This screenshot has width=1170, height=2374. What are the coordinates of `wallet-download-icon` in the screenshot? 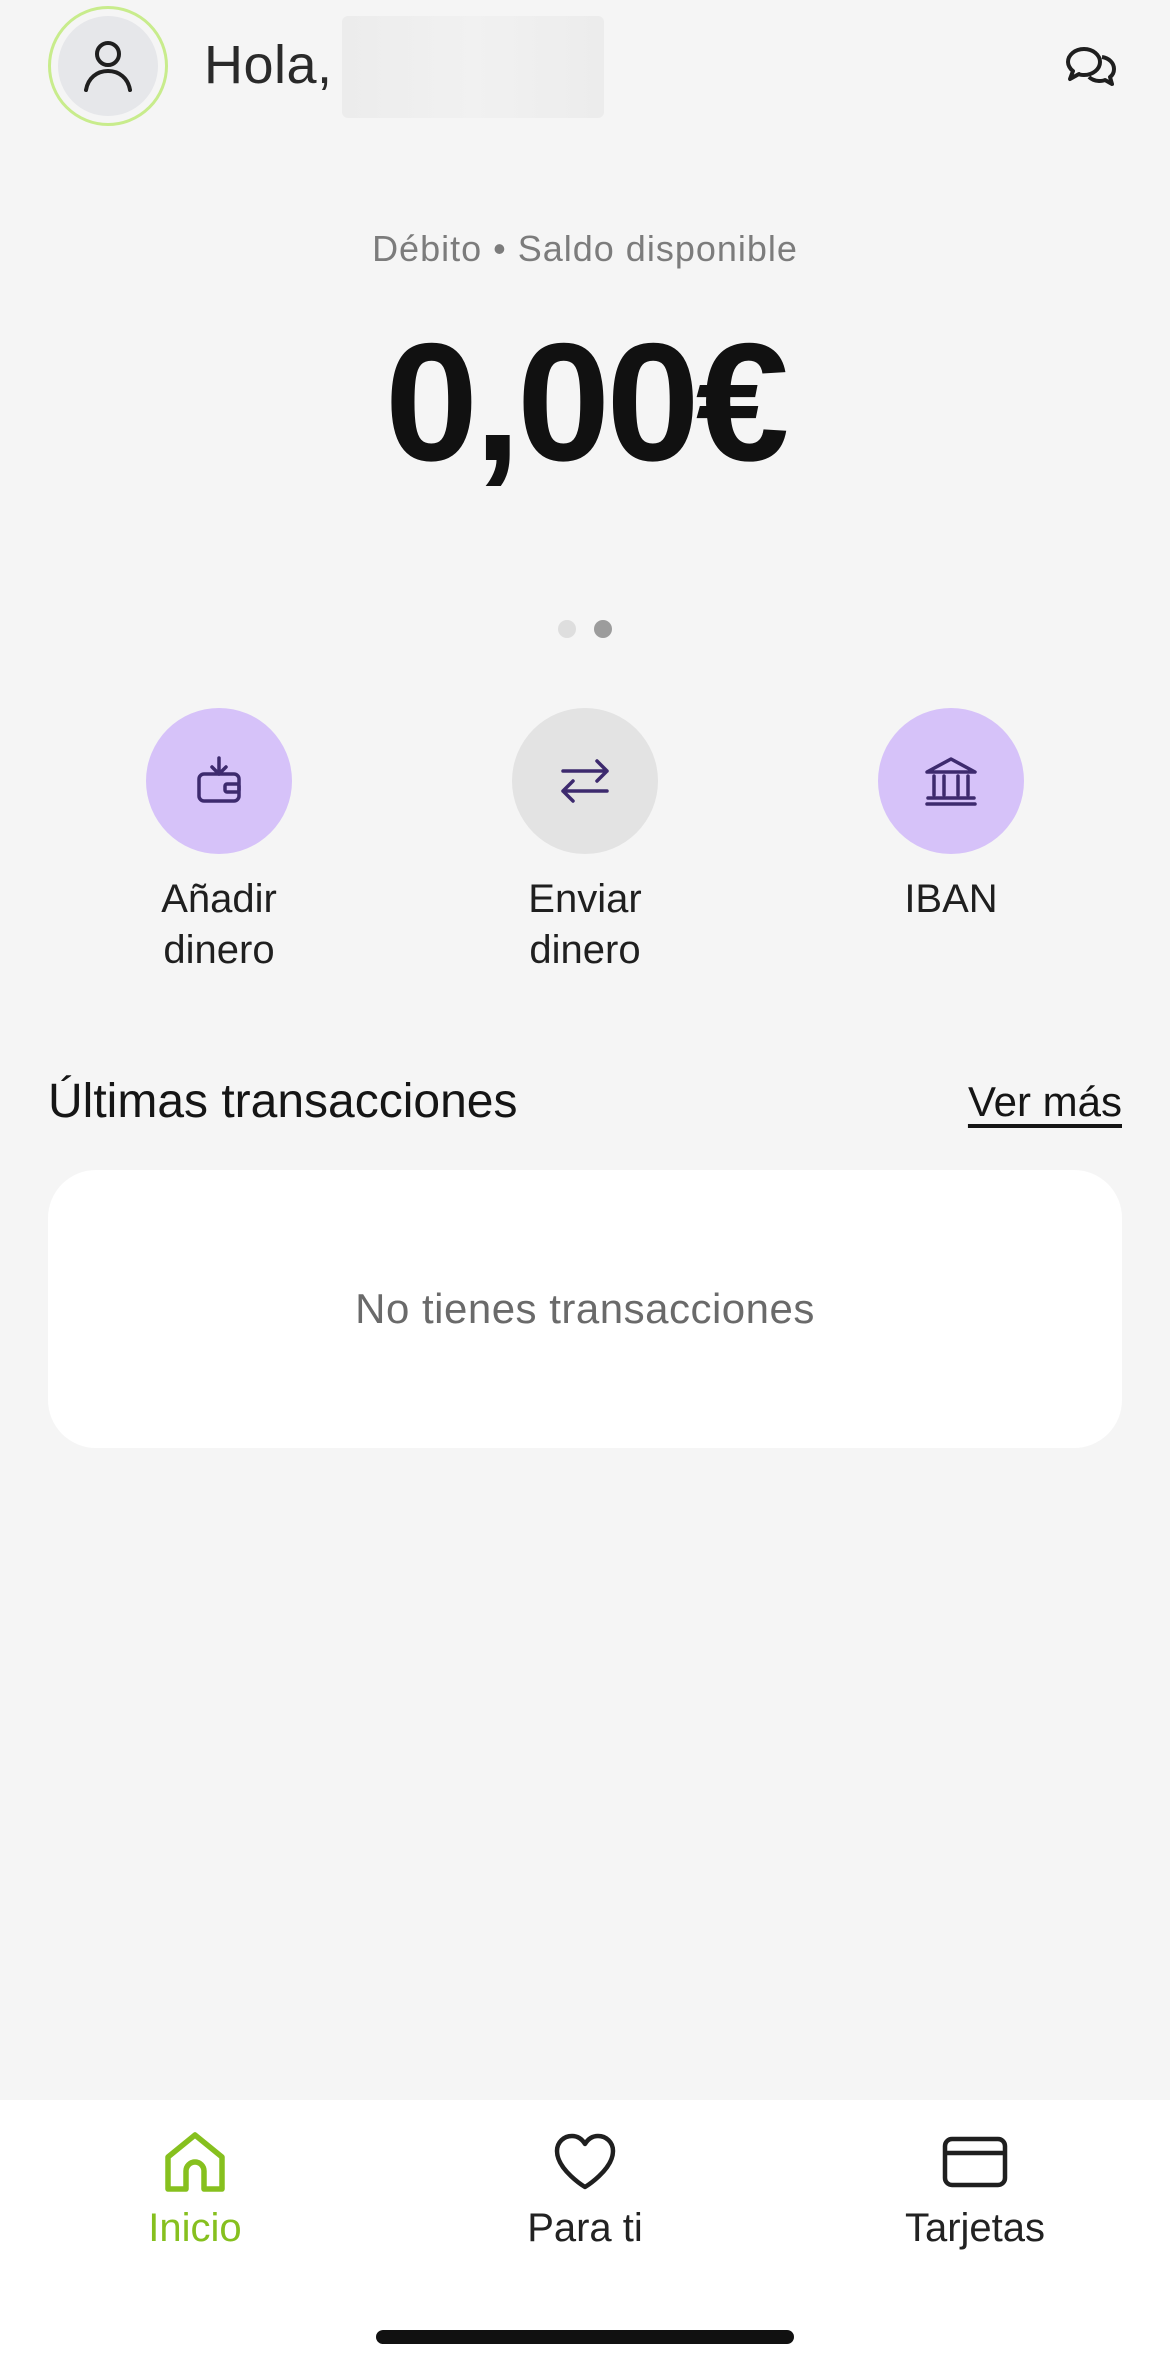 It's located at (219, 779).